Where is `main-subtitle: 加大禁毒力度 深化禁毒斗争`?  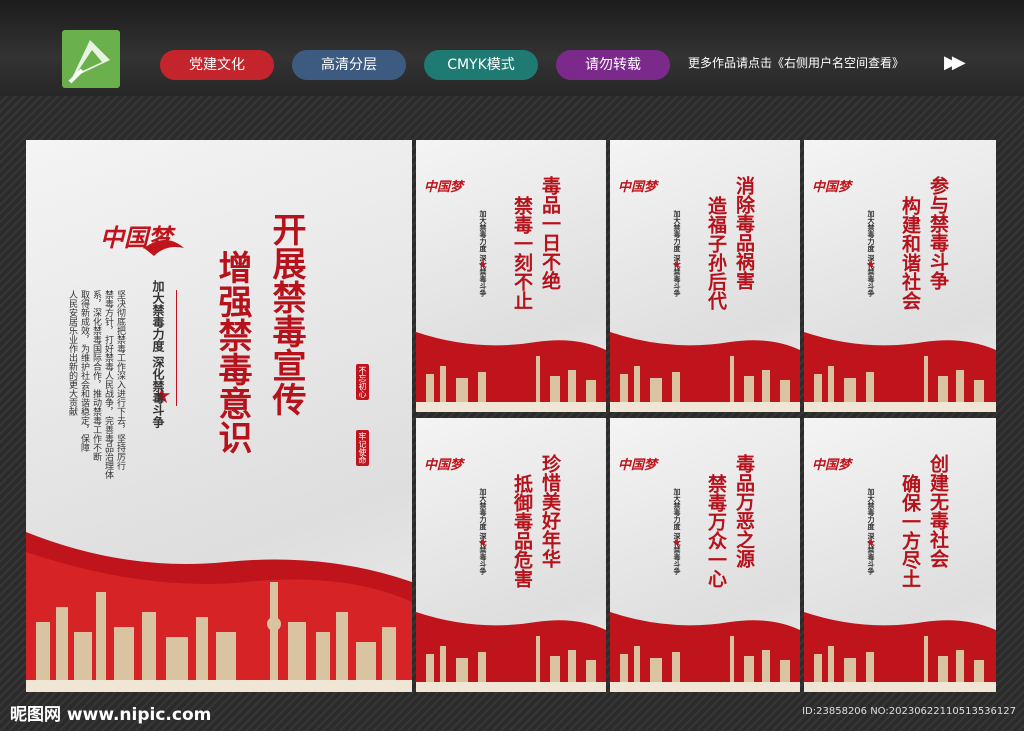 main-subtitle: 加大禁毒力度 深化禁毒斗争 is located at coordinates (158, 354).